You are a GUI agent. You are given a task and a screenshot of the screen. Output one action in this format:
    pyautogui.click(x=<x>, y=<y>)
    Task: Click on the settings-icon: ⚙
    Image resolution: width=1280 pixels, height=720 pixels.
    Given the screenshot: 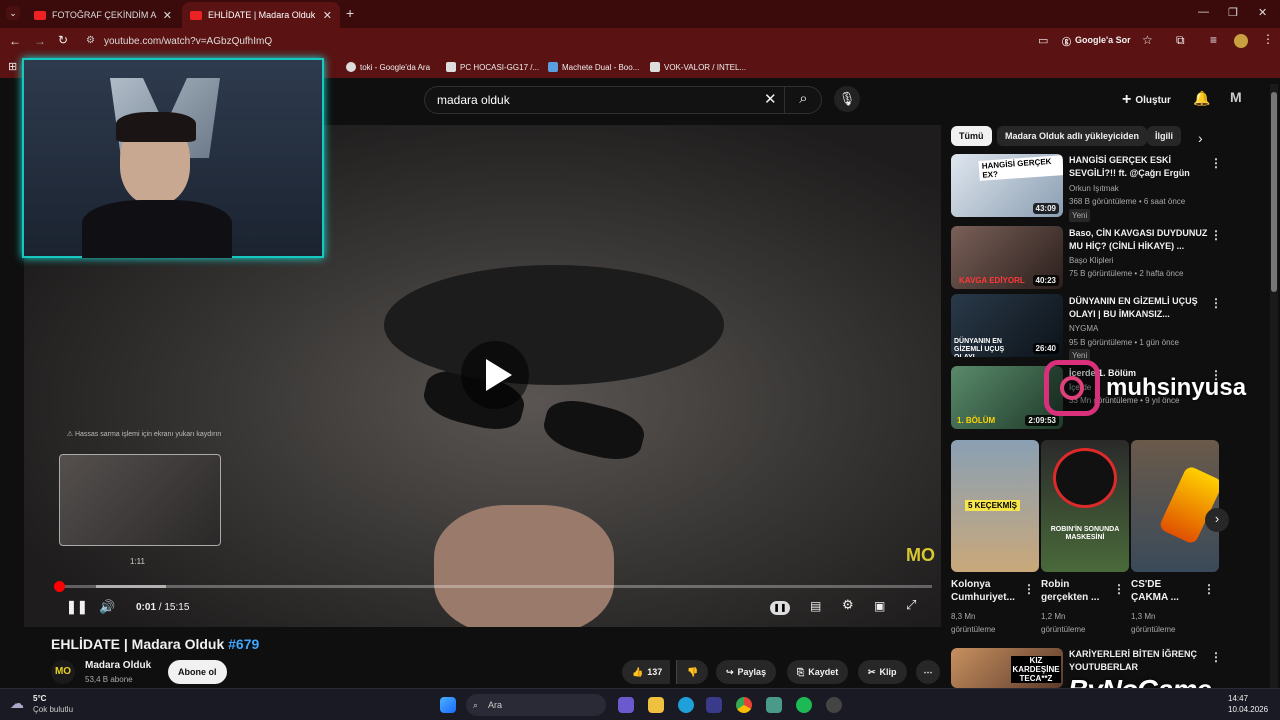 What is the action you would take?
    pyautogui.click(x=848, y=605)
    